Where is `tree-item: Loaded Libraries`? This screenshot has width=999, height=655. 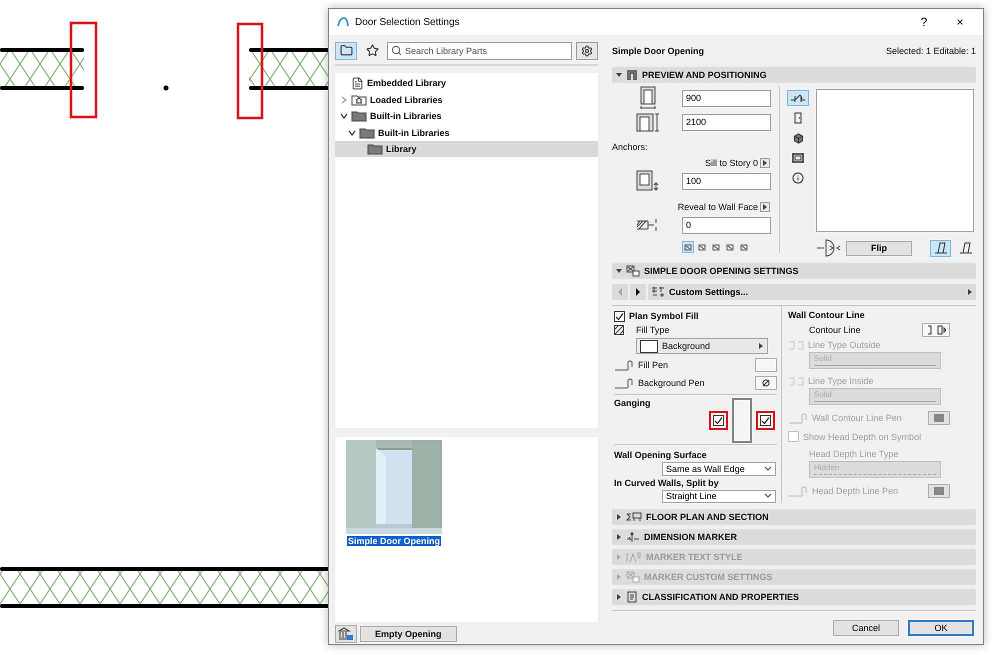 tree-item: Loaded Libraries is located at coordinates (466, 99).